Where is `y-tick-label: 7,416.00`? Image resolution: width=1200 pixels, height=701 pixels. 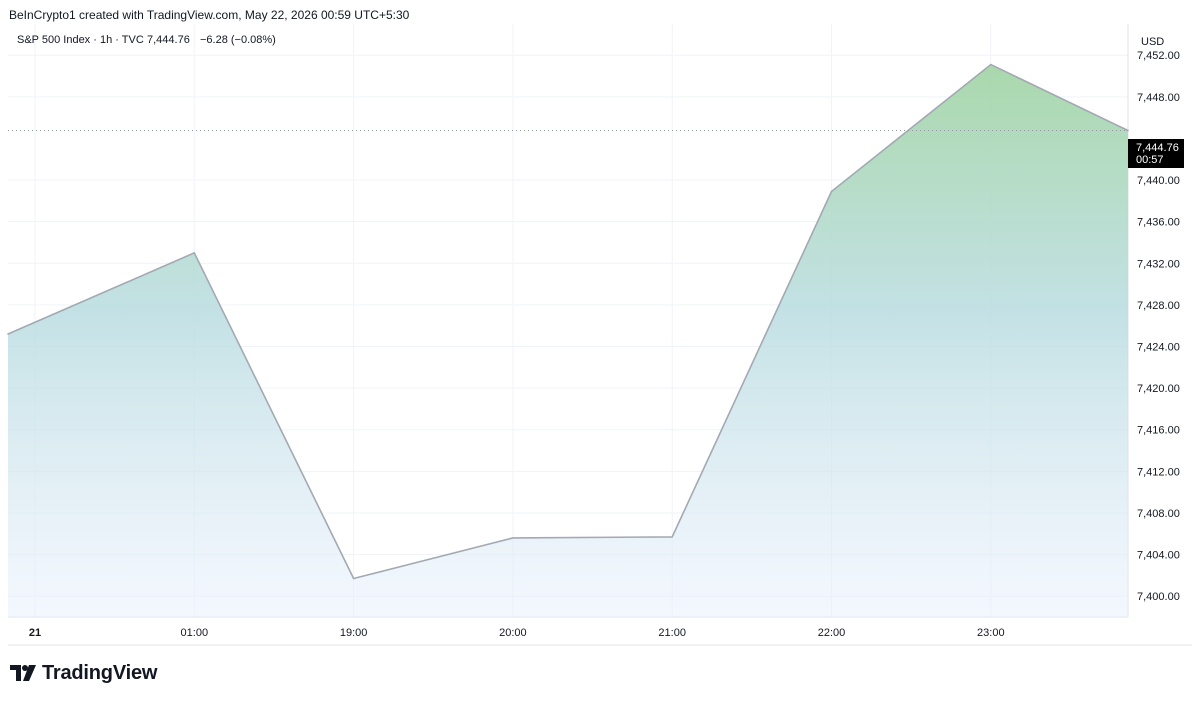
y-tick-label: 7,416.00 is located at coordinates (1158, 431).